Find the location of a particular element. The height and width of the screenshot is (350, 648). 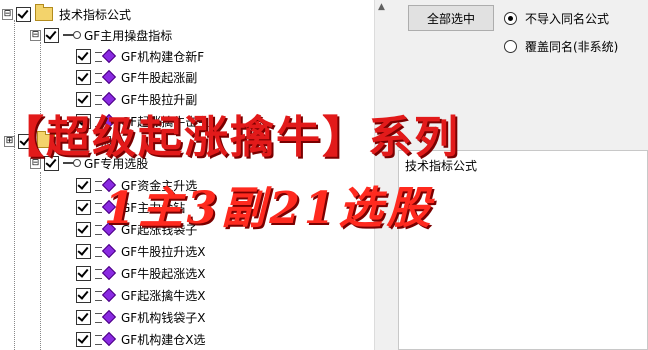

tree-node-label: GF主用操盘指标 is located at coordinates (128, 35).